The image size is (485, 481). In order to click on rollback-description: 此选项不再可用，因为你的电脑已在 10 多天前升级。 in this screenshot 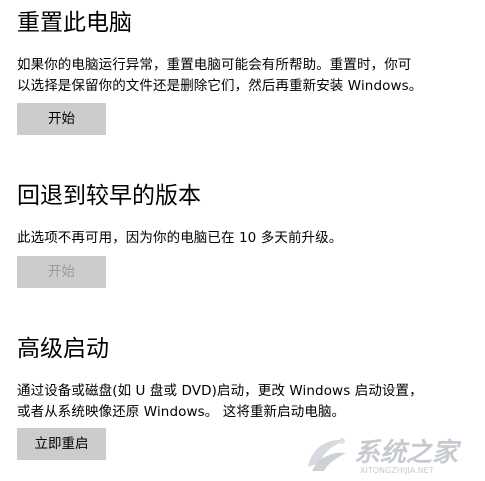, I will do `click(247, 238)`.